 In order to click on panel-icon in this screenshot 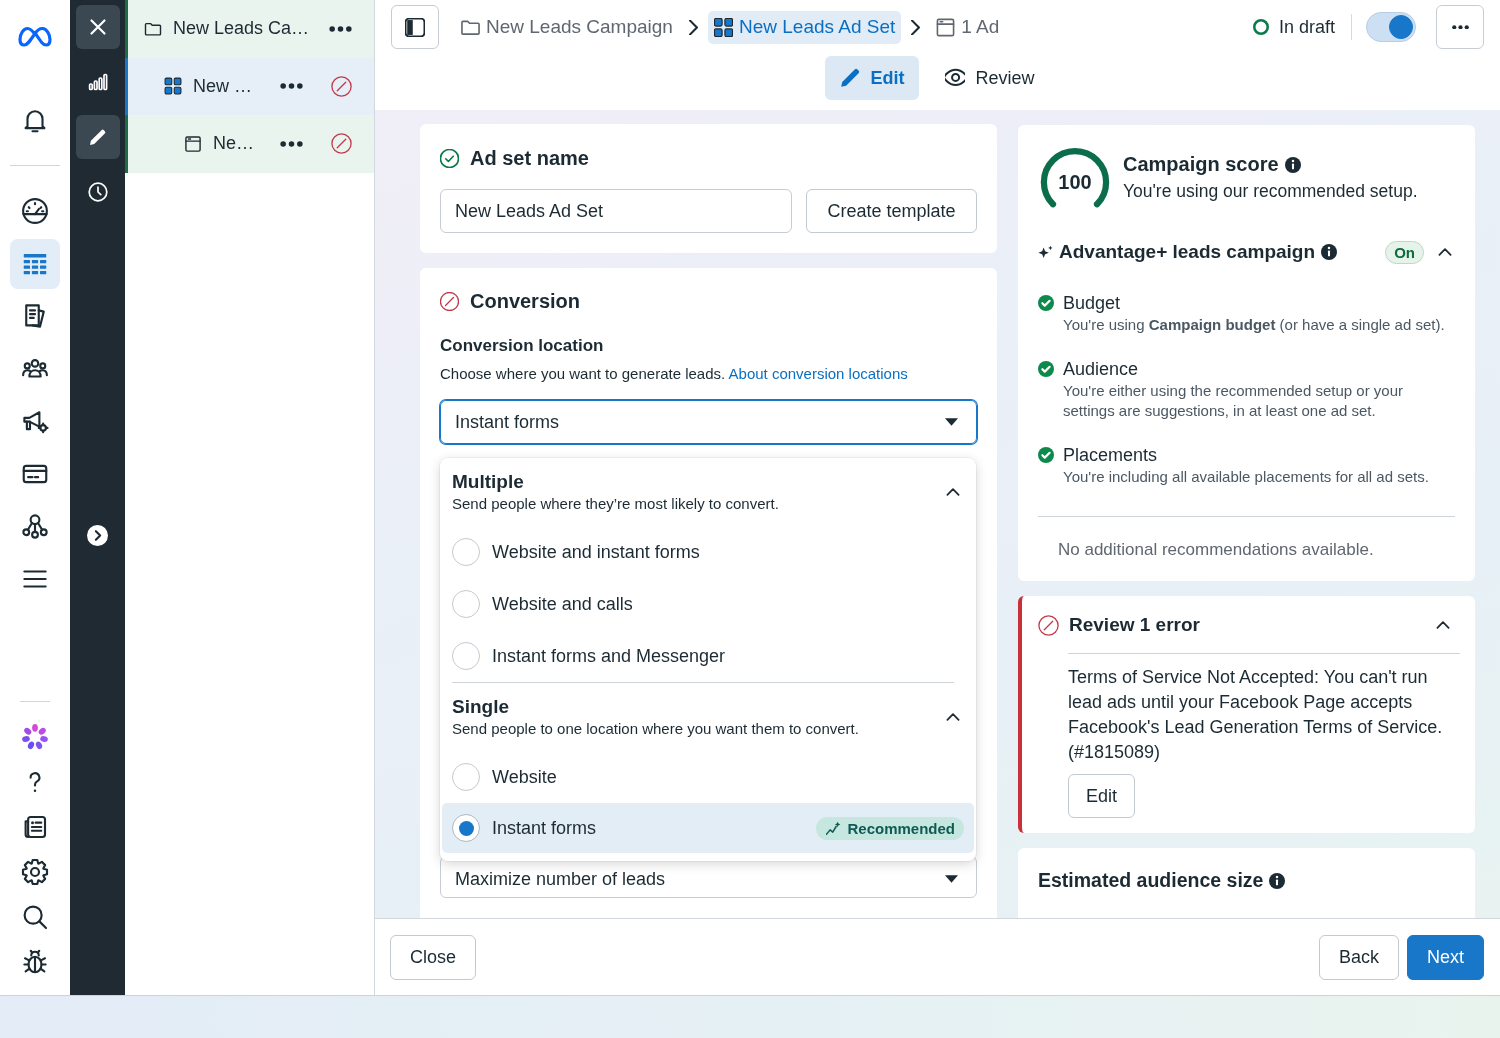, I will do `click(415, 27)`.